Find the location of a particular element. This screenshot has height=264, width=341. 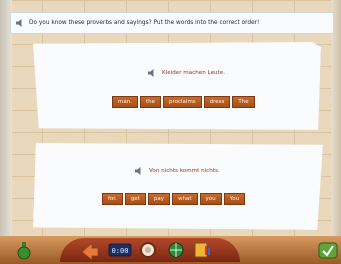

sentence-text: Kleider machen Leute. is located at coordinates (193, 73).